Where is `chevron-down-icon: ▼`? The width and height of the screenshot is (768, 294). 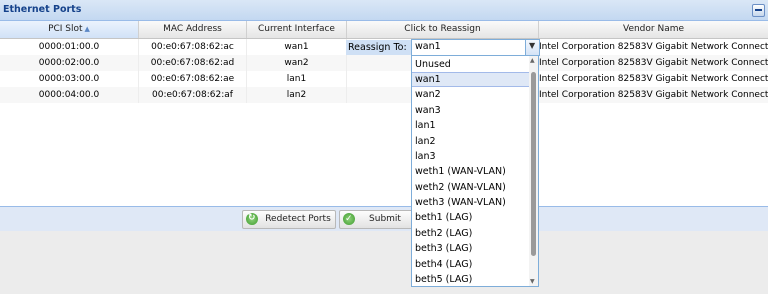
chevron-down-icon: ▼ is located at coordinates (532, 45).